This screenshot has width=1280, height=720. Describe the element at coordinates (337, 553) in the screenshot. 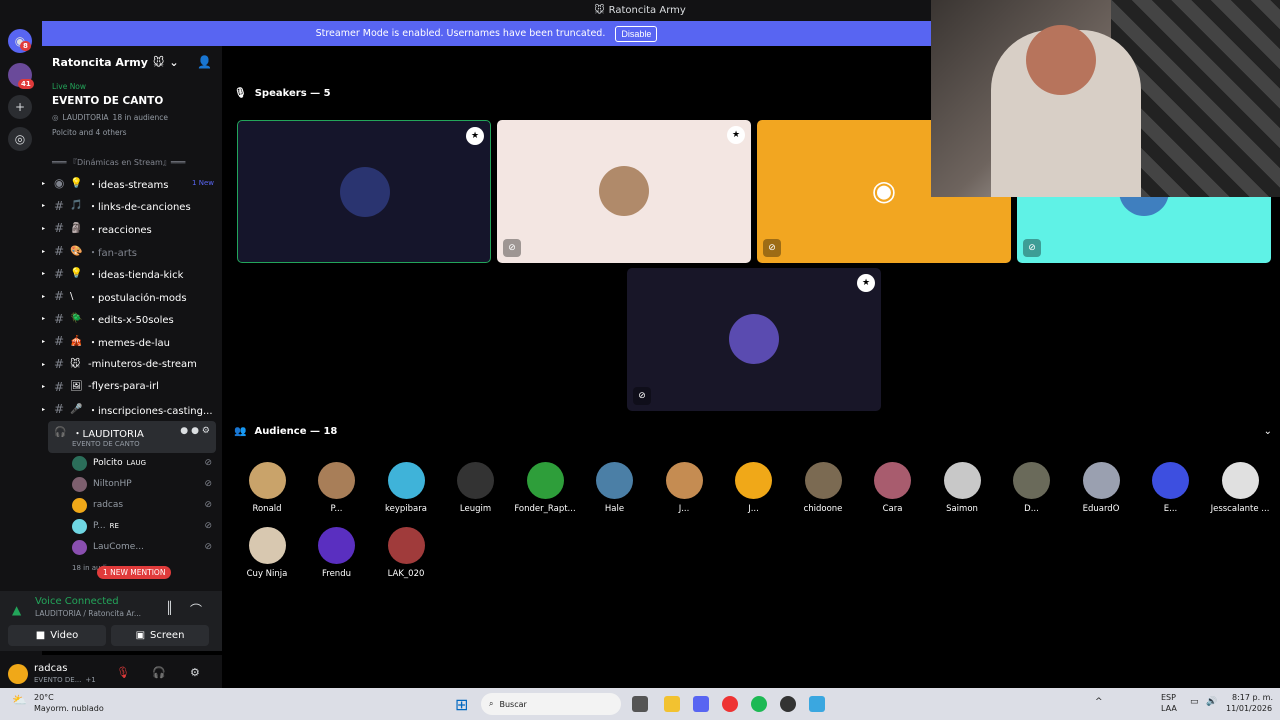

I see `audience-member: Frendu` at that location.